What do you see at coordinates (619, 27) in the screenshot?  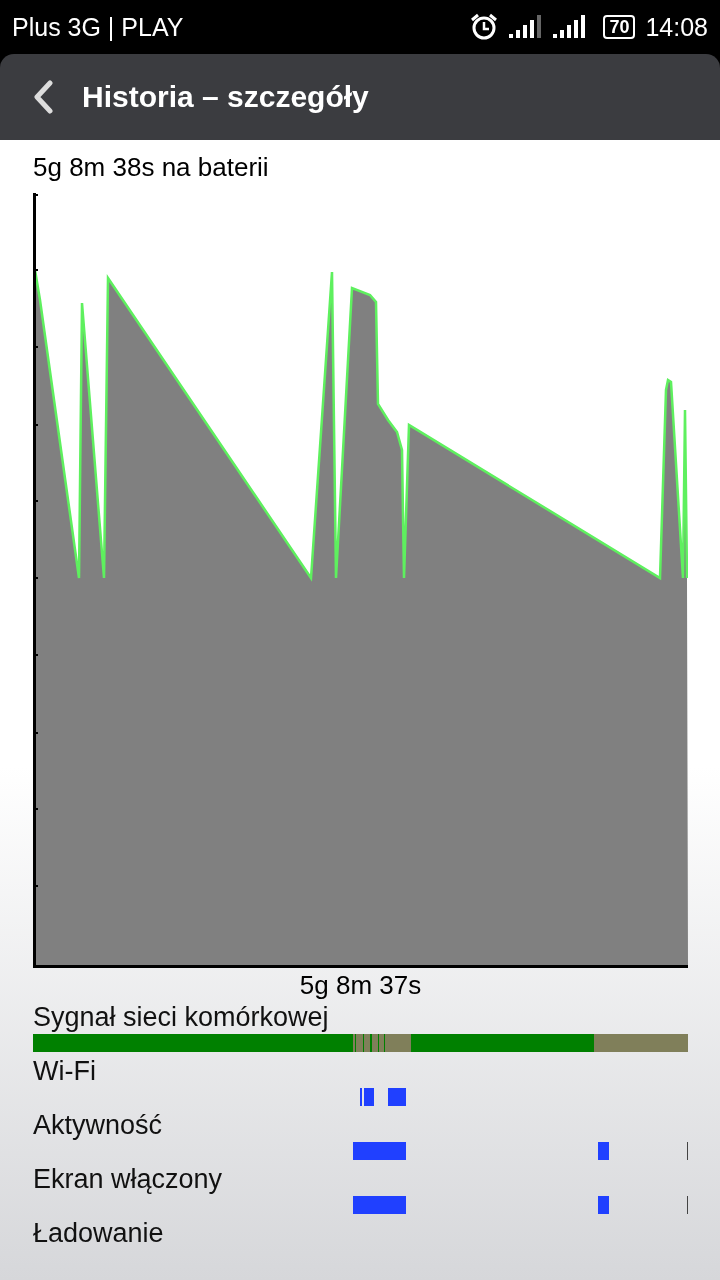 I see `battery-indicator: 70` at bounding box center [619, 27].